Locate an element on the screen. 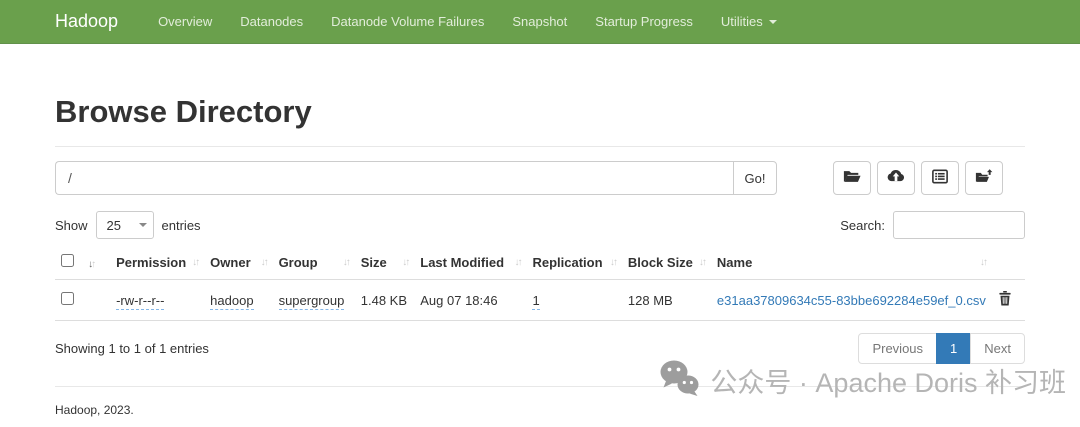 The height and width of the screenshot is (427, 1080). next-page-button: Next is located at coordinates (997, 348).